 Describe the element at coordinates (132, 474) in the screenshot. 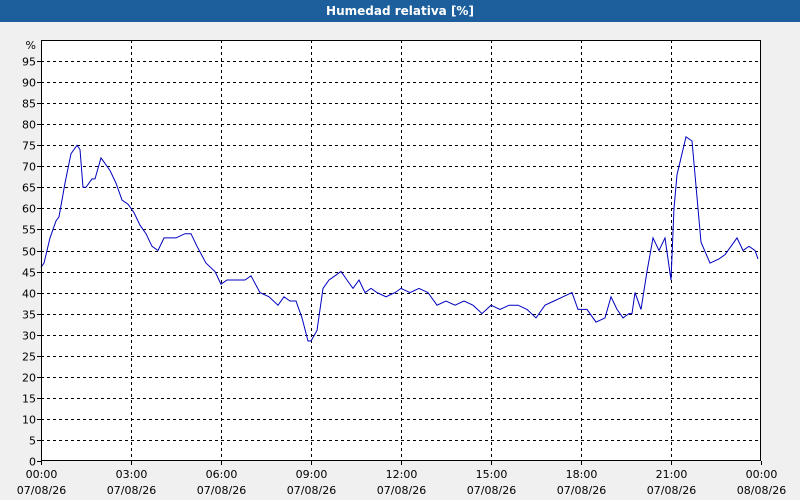

I see `x-tick-time-label: 03:00` at that location.